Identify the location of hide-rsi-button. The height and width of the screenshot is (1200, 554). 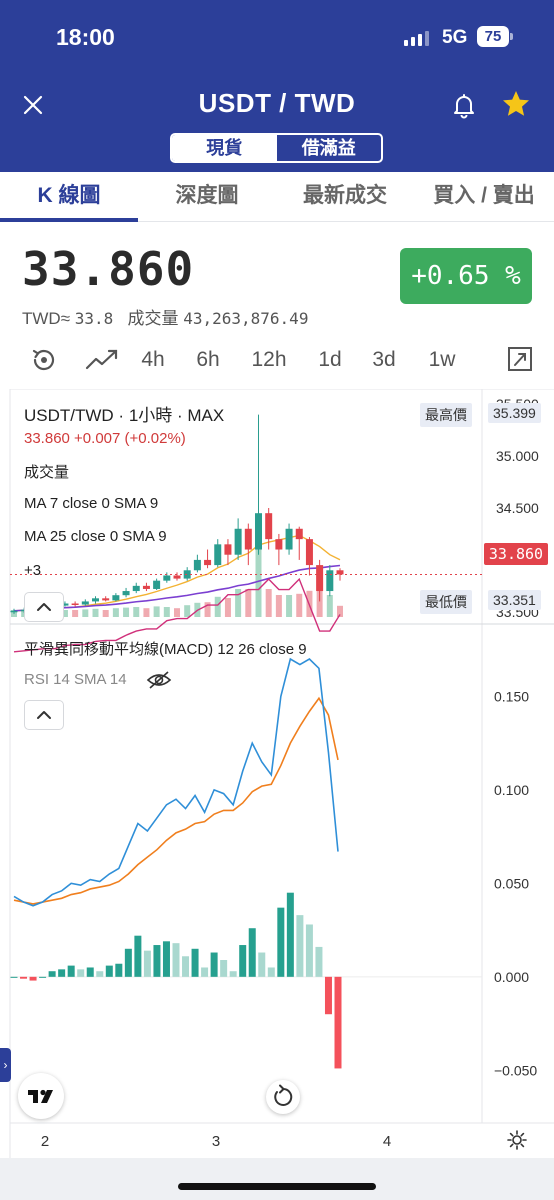
(159, 680).